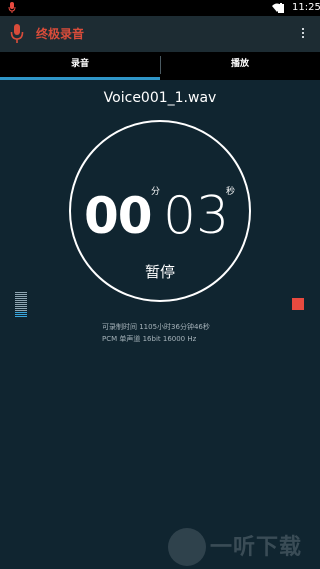 This screenshot has width=320, height=569. Describe the element at coordinates (160, 34) in the screenshot. I see `app-bar: 终极录音` at that location.